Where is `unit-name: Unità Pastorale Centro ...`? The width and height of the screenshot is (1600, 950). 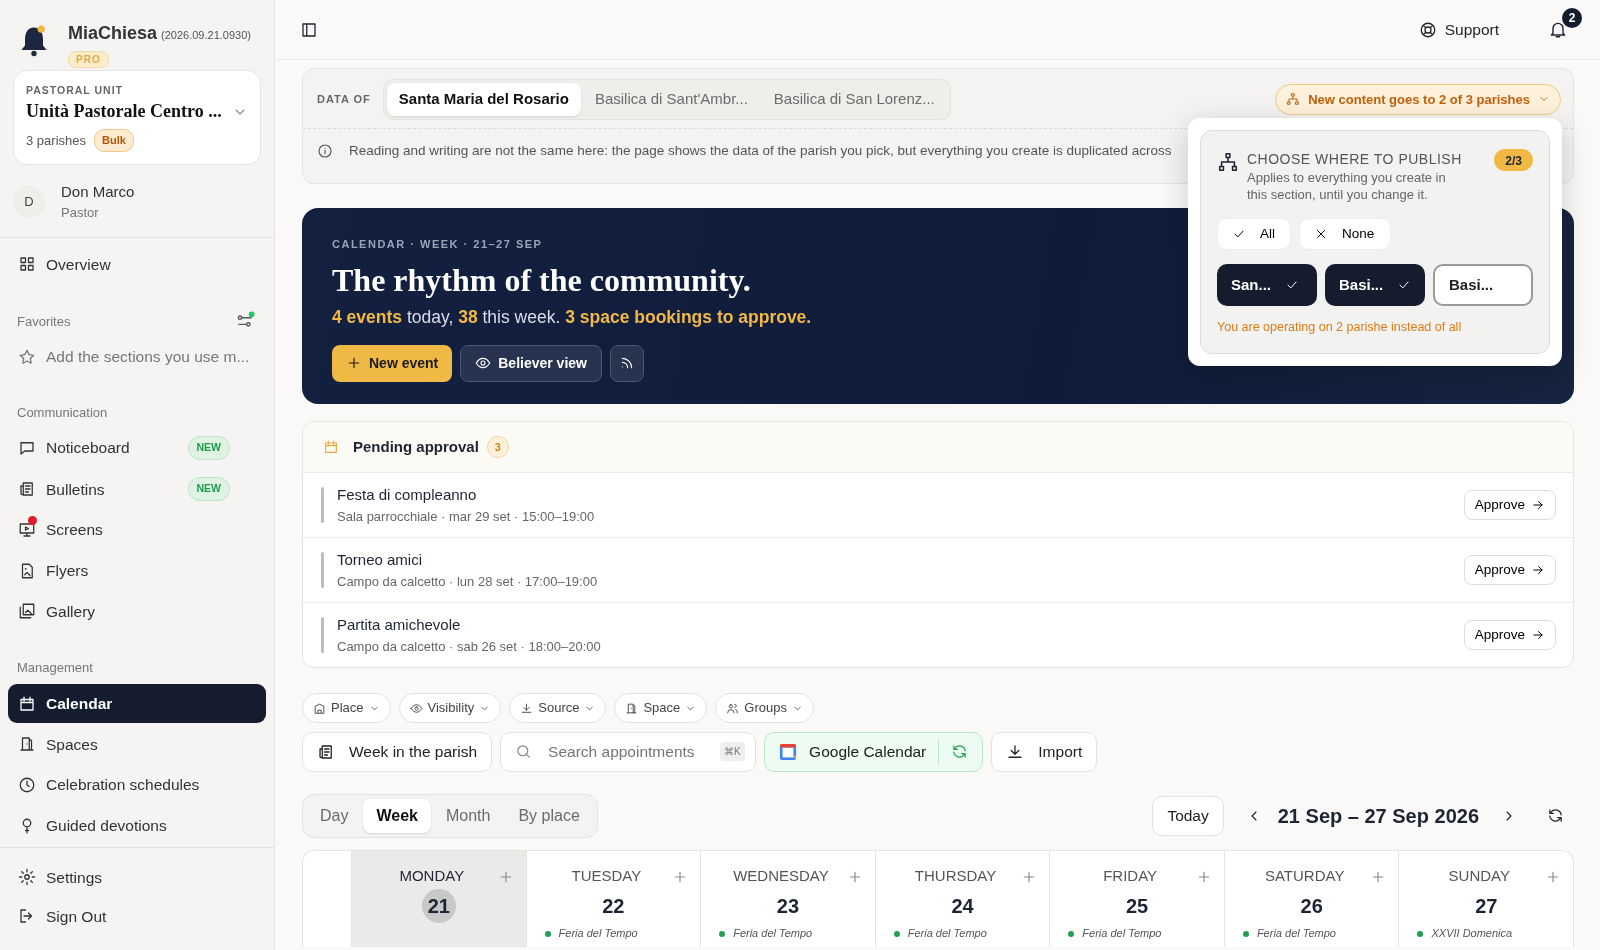 unit-name: Unità Pastorale Centro ... is located at coordinates (124, 112).